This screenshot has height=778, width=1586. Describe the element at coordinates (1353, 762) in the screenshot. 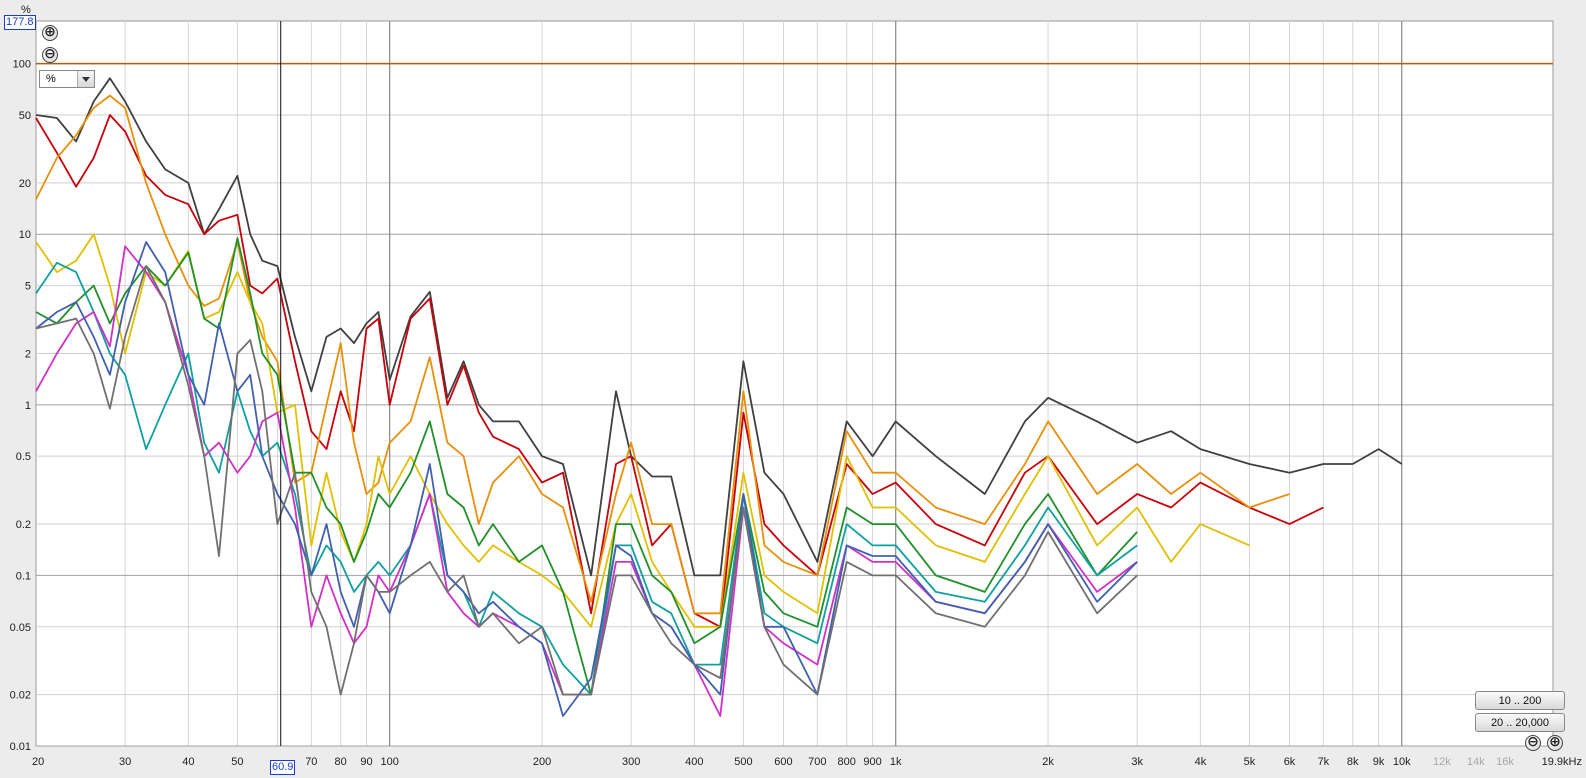

I see `x-tick-label: 8k` at that location.